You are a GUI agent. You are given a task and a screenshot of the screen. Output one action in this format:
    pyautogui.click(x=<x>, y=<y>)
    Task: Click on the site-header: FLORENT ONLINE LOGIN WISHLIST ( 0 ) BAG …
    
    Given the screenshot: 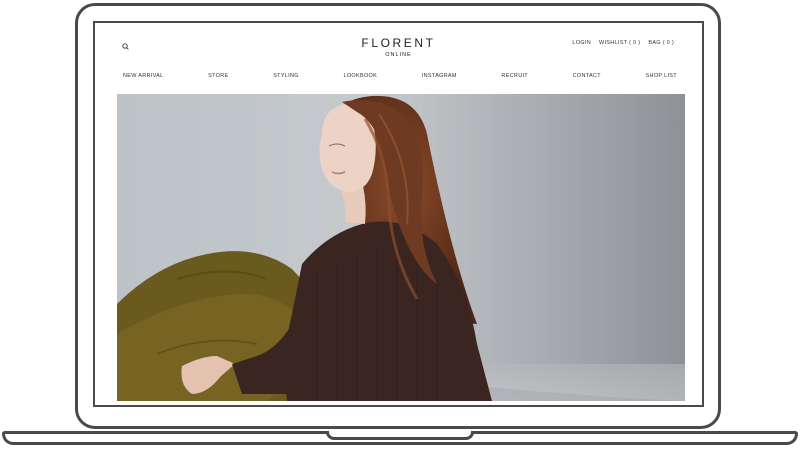 What is the action you would take?
    pyautogui.click(x=398, y=58)
    